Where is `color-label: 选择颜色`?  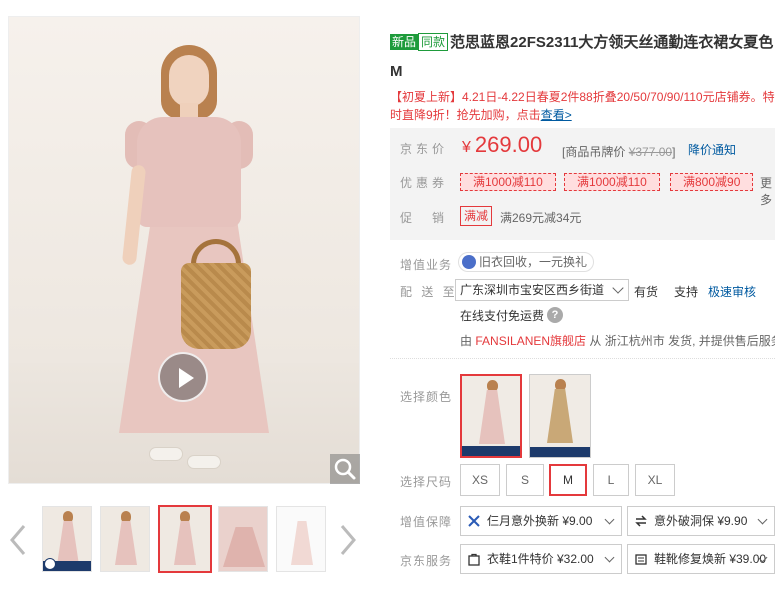
color-label: 选择颜色 is located at coordinates (426, 397).